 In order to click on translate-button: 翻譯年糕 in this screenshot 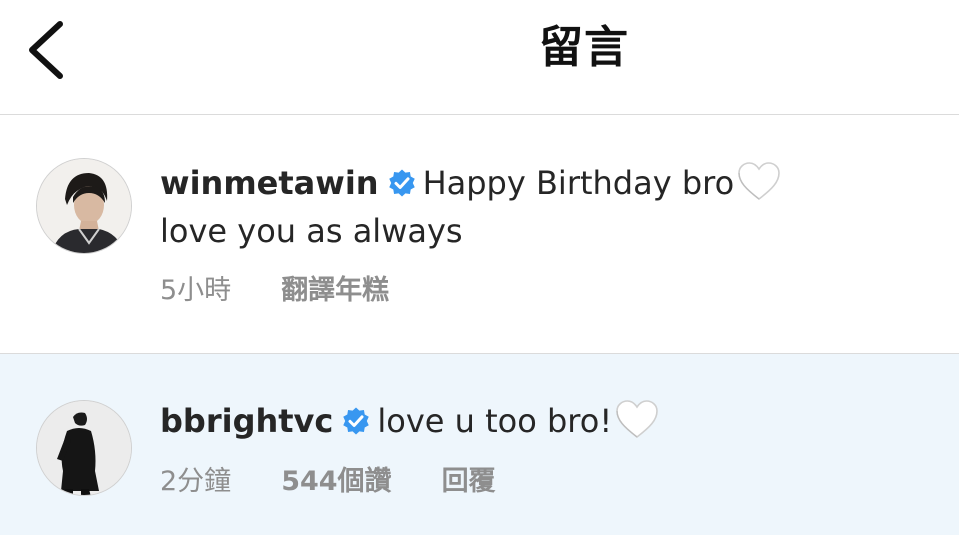, I will do `click(335, 291)`.